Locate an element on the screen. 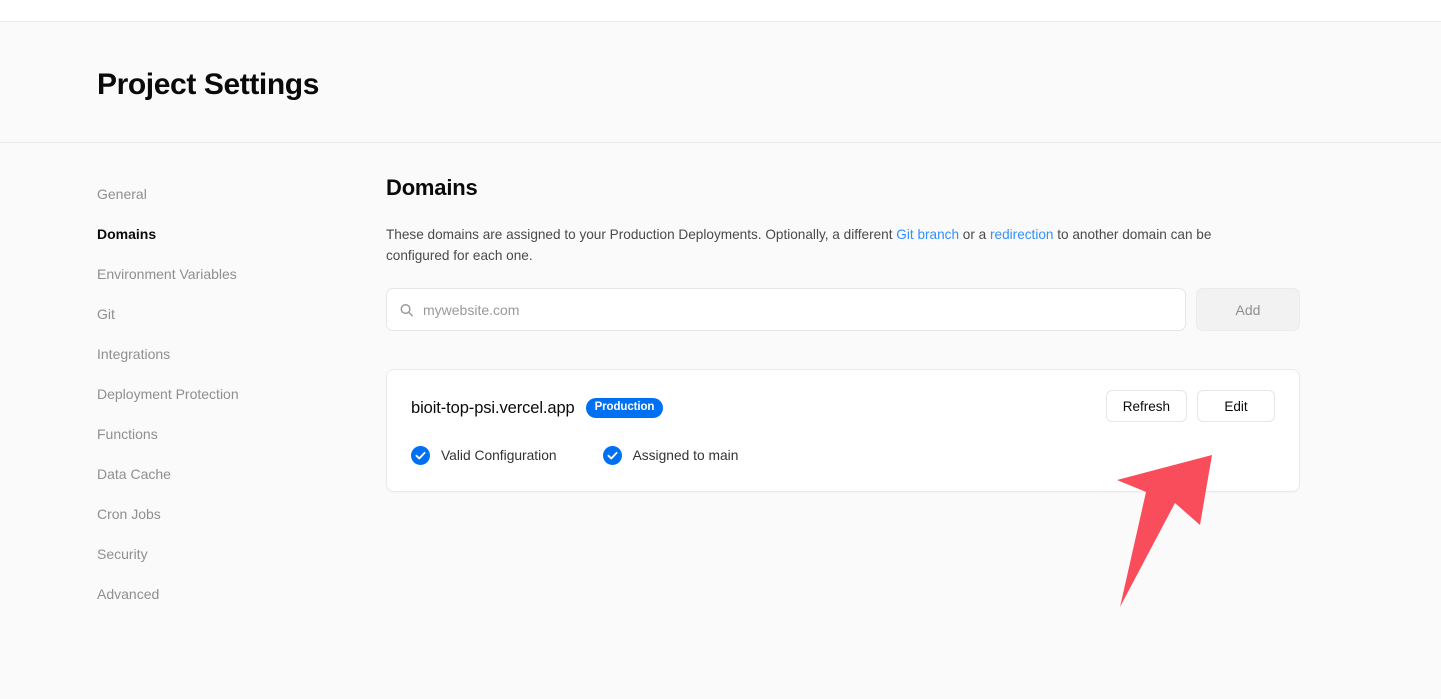 The height and width of the screenshot is (699, 1441). sidebar-item-integrations: Integrations is located at coordinates (227, 354).